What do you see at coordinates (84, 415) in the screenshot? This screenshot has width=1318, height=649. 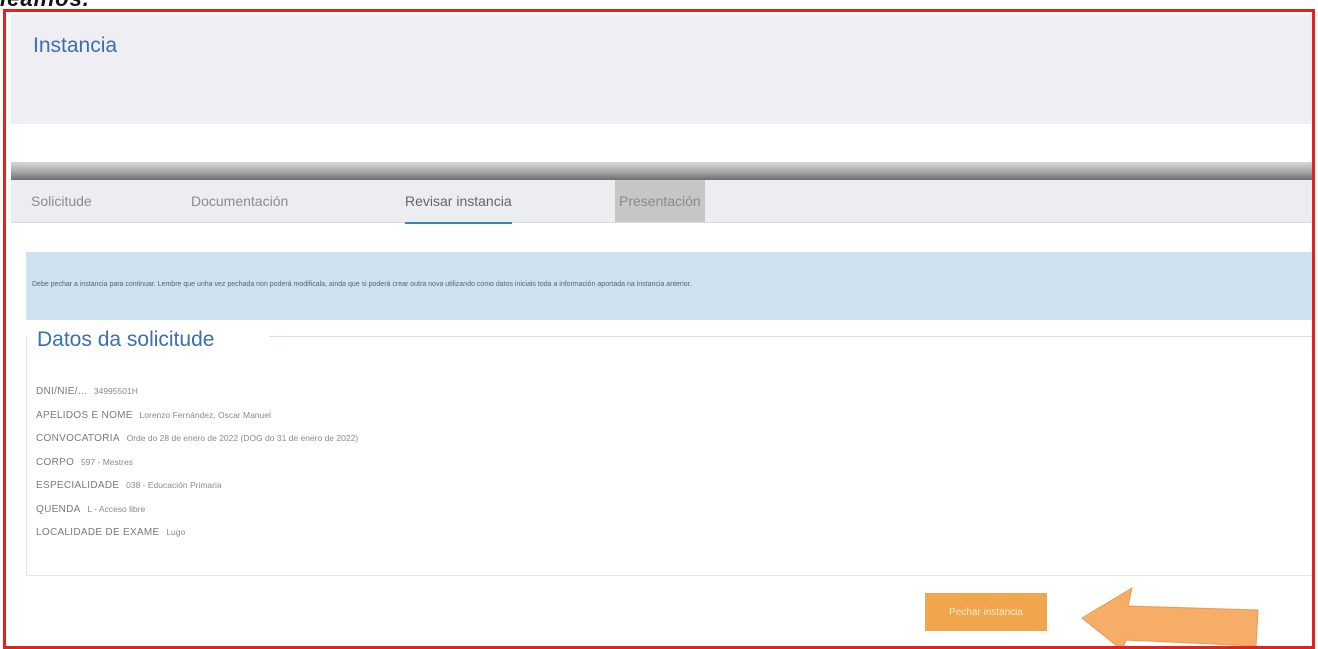 I see `row-label: APELIDOS E NOME` at bounding box center [84, 415].